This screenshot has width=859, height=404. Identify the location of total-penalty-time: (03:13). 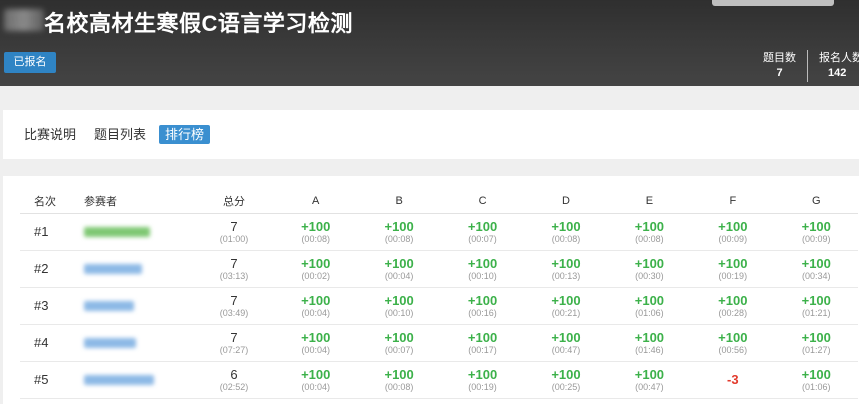
(234, 275).